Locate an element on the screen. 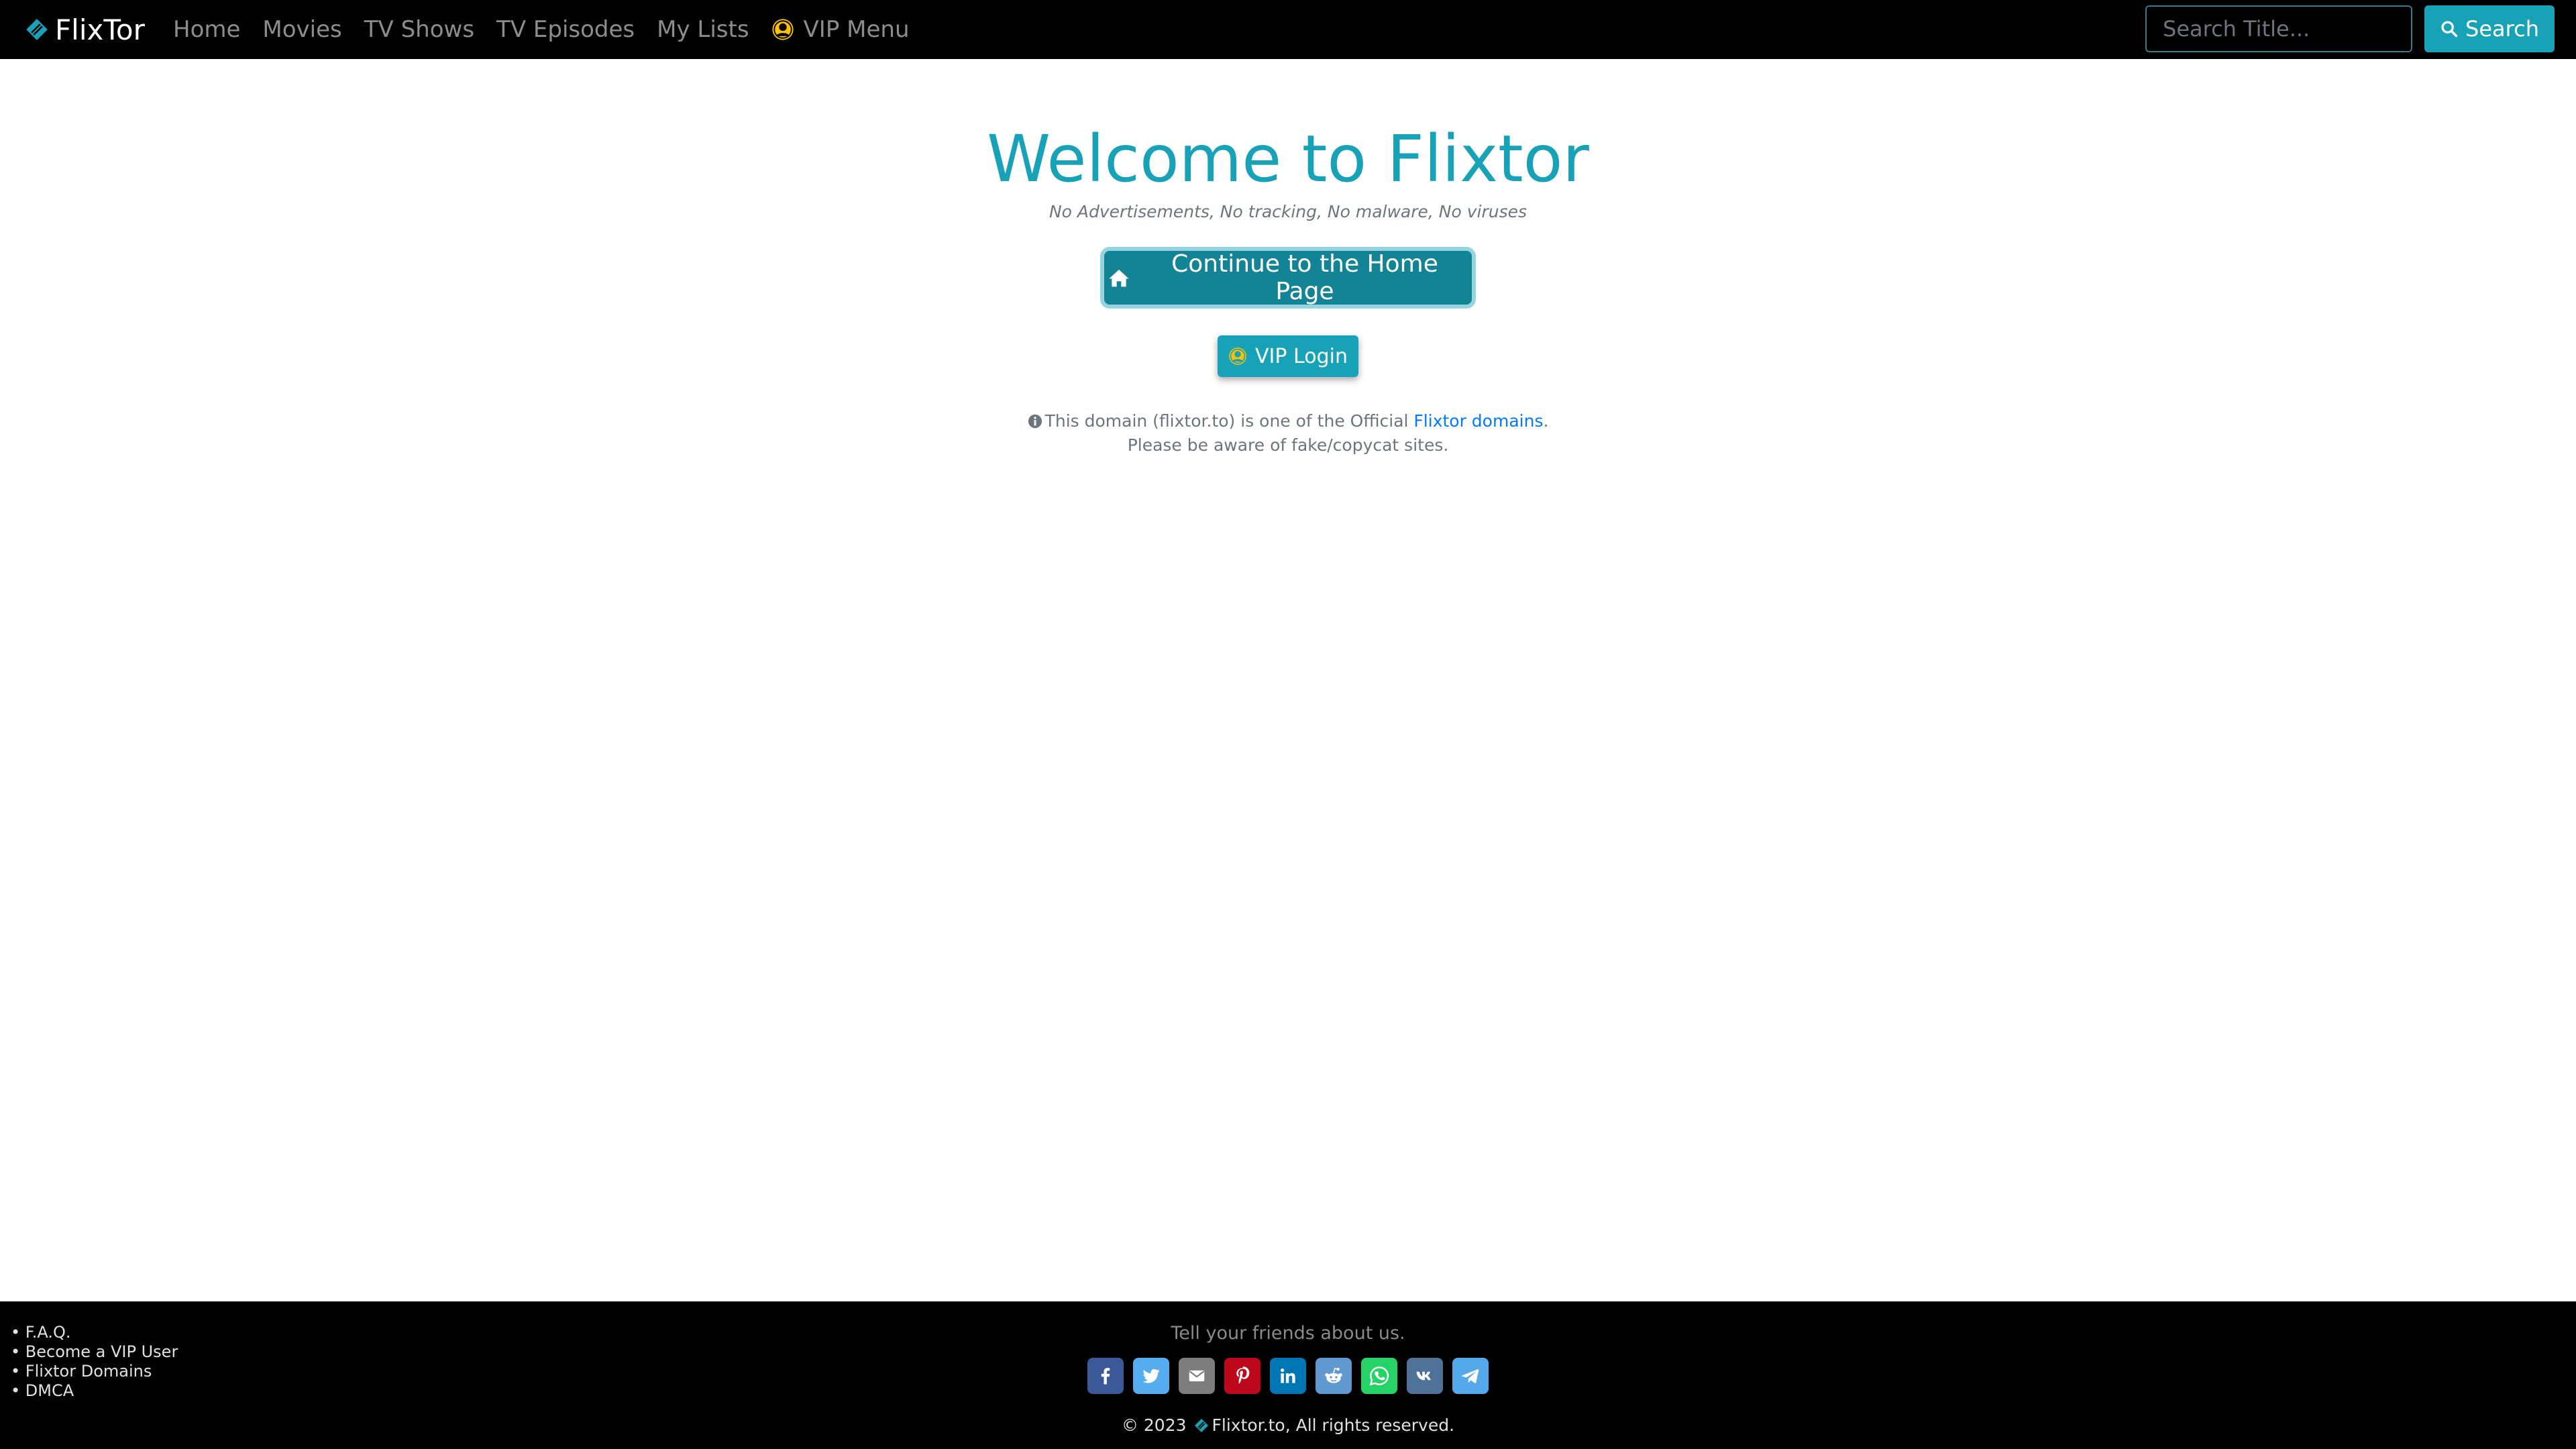 This screenshot has width=2576, height=1449. nav-tv-shows: TV Shows is located at coordinates (419, 29).